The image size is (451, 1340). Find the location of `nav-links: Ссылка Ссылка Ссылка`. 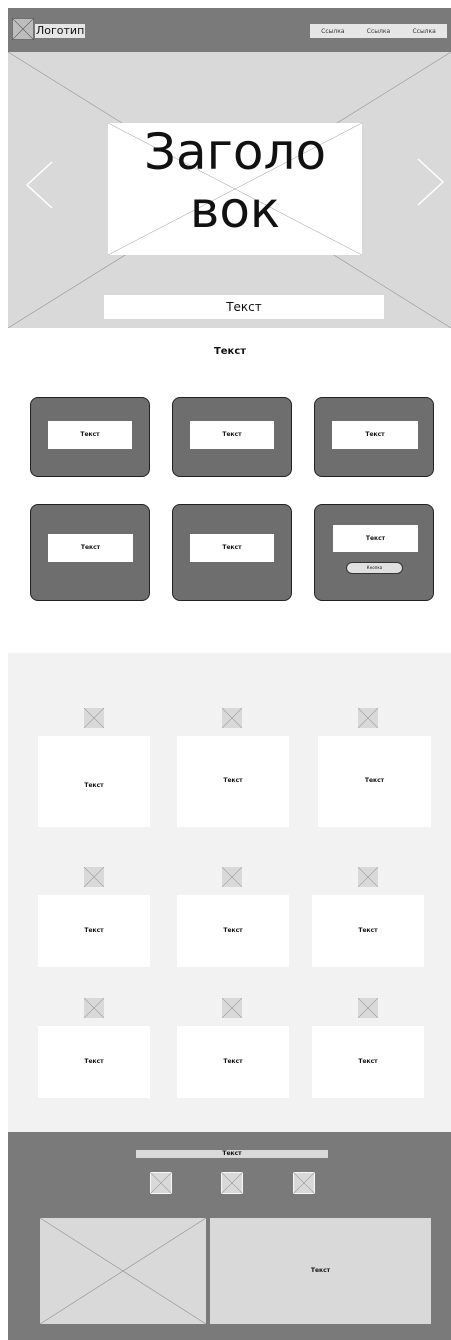

nav-links: Ссылка Ссылка Ссылка is located at coordinates (378, 31).